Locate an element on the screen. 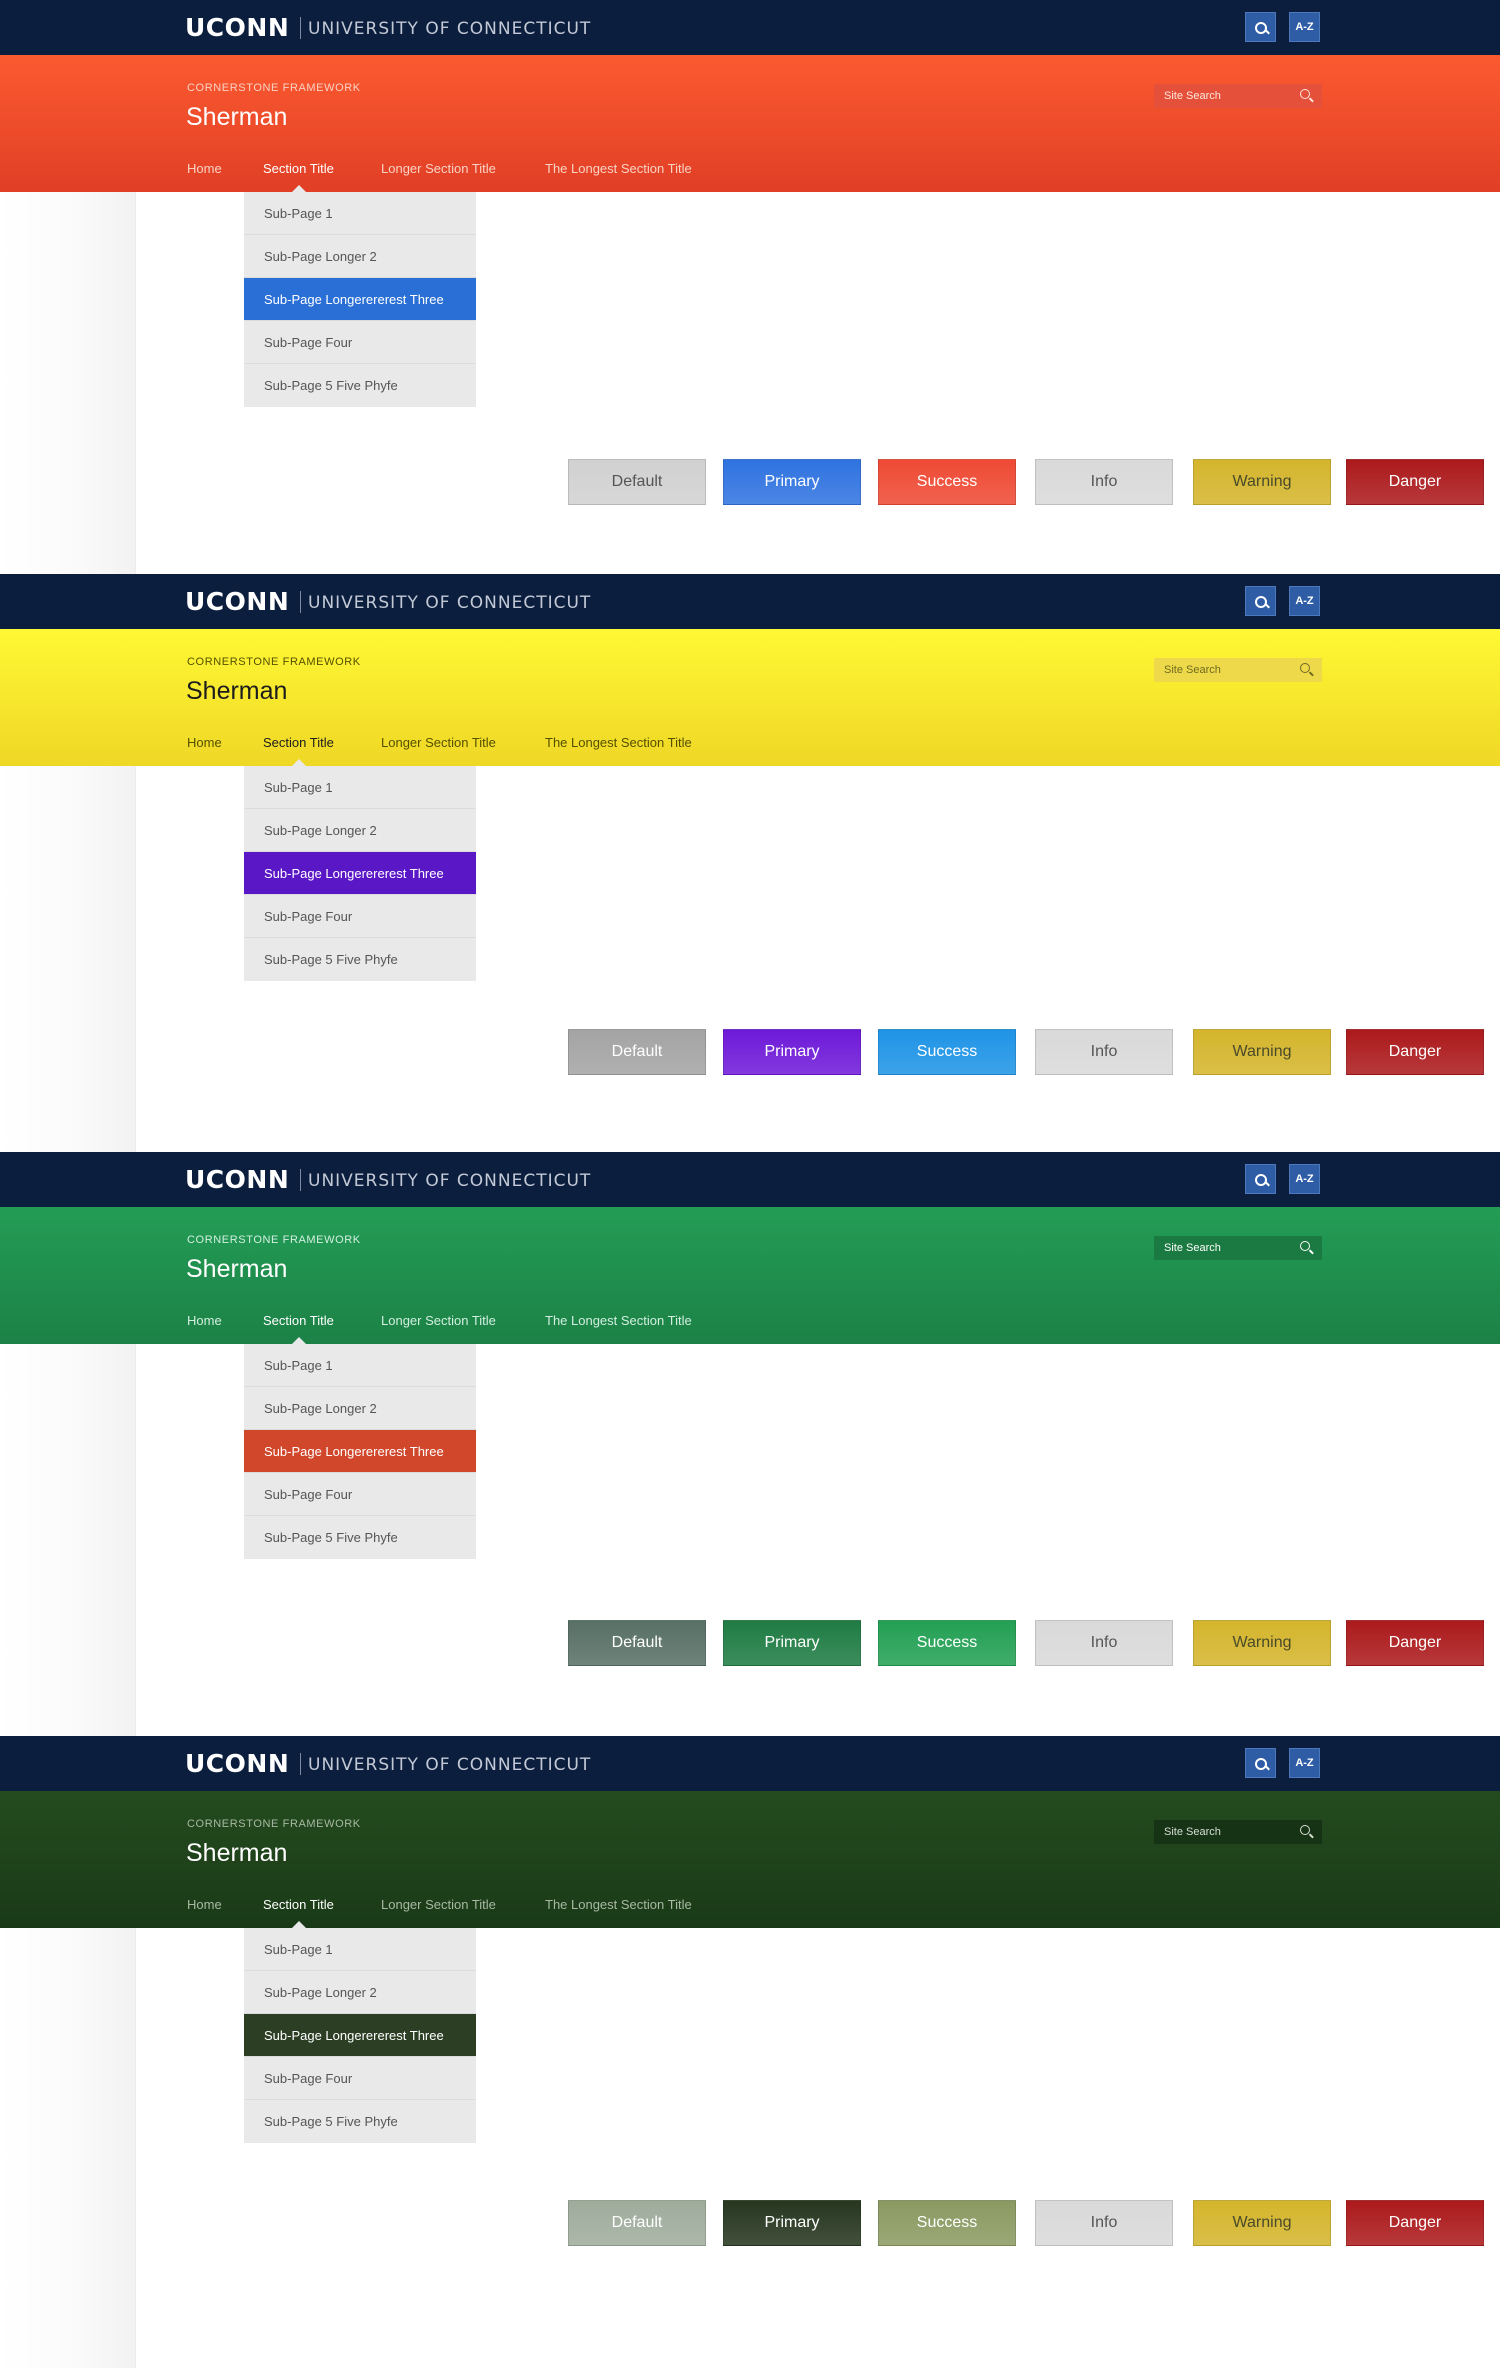  logo-divider is located at coordinates (300, 1764).